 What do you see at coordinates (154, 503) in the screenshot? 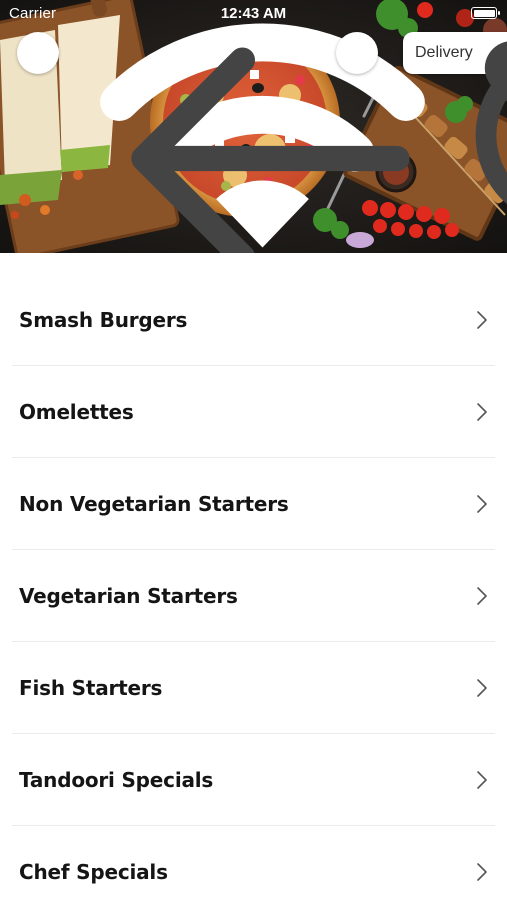
I see `category-label: Non Vegetarian Starters` at bounding box center [154, 503].